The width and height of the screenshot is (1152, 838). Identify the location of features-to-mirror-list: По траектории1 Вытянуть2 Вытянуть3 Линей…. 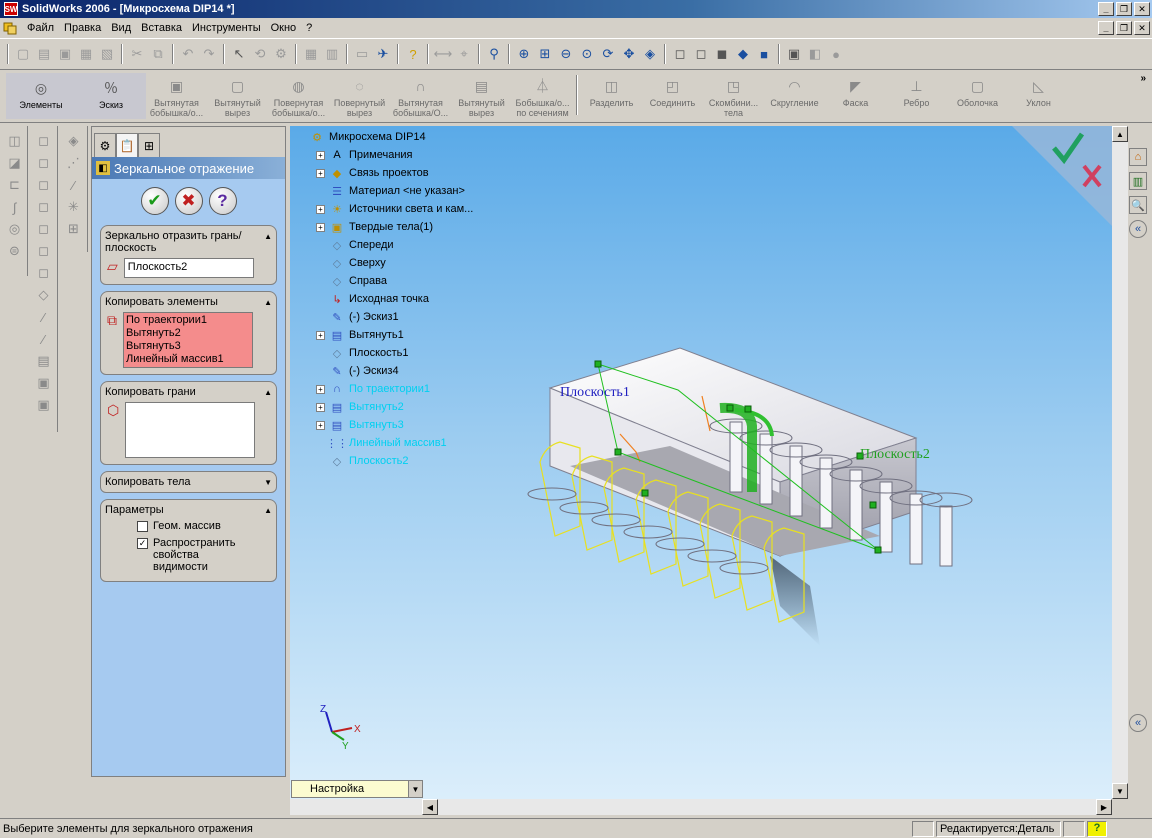
(188, 340).